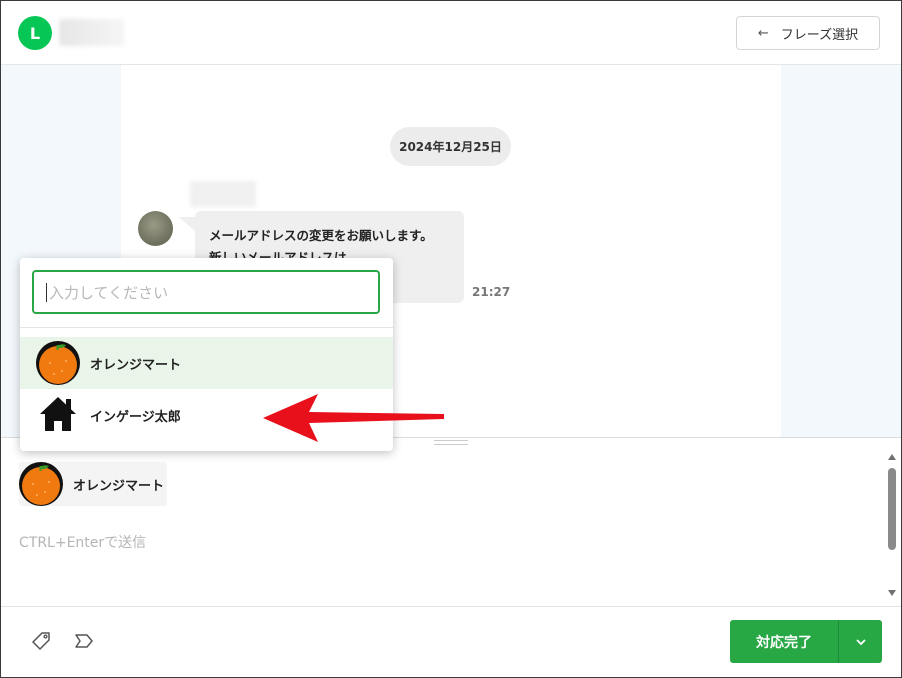 This screenshot has height=678, width=902. Describe the element at coordinates (206, 363) in the screenshot. I see `popup-item-orange-mart: オレンジマート` at that location.